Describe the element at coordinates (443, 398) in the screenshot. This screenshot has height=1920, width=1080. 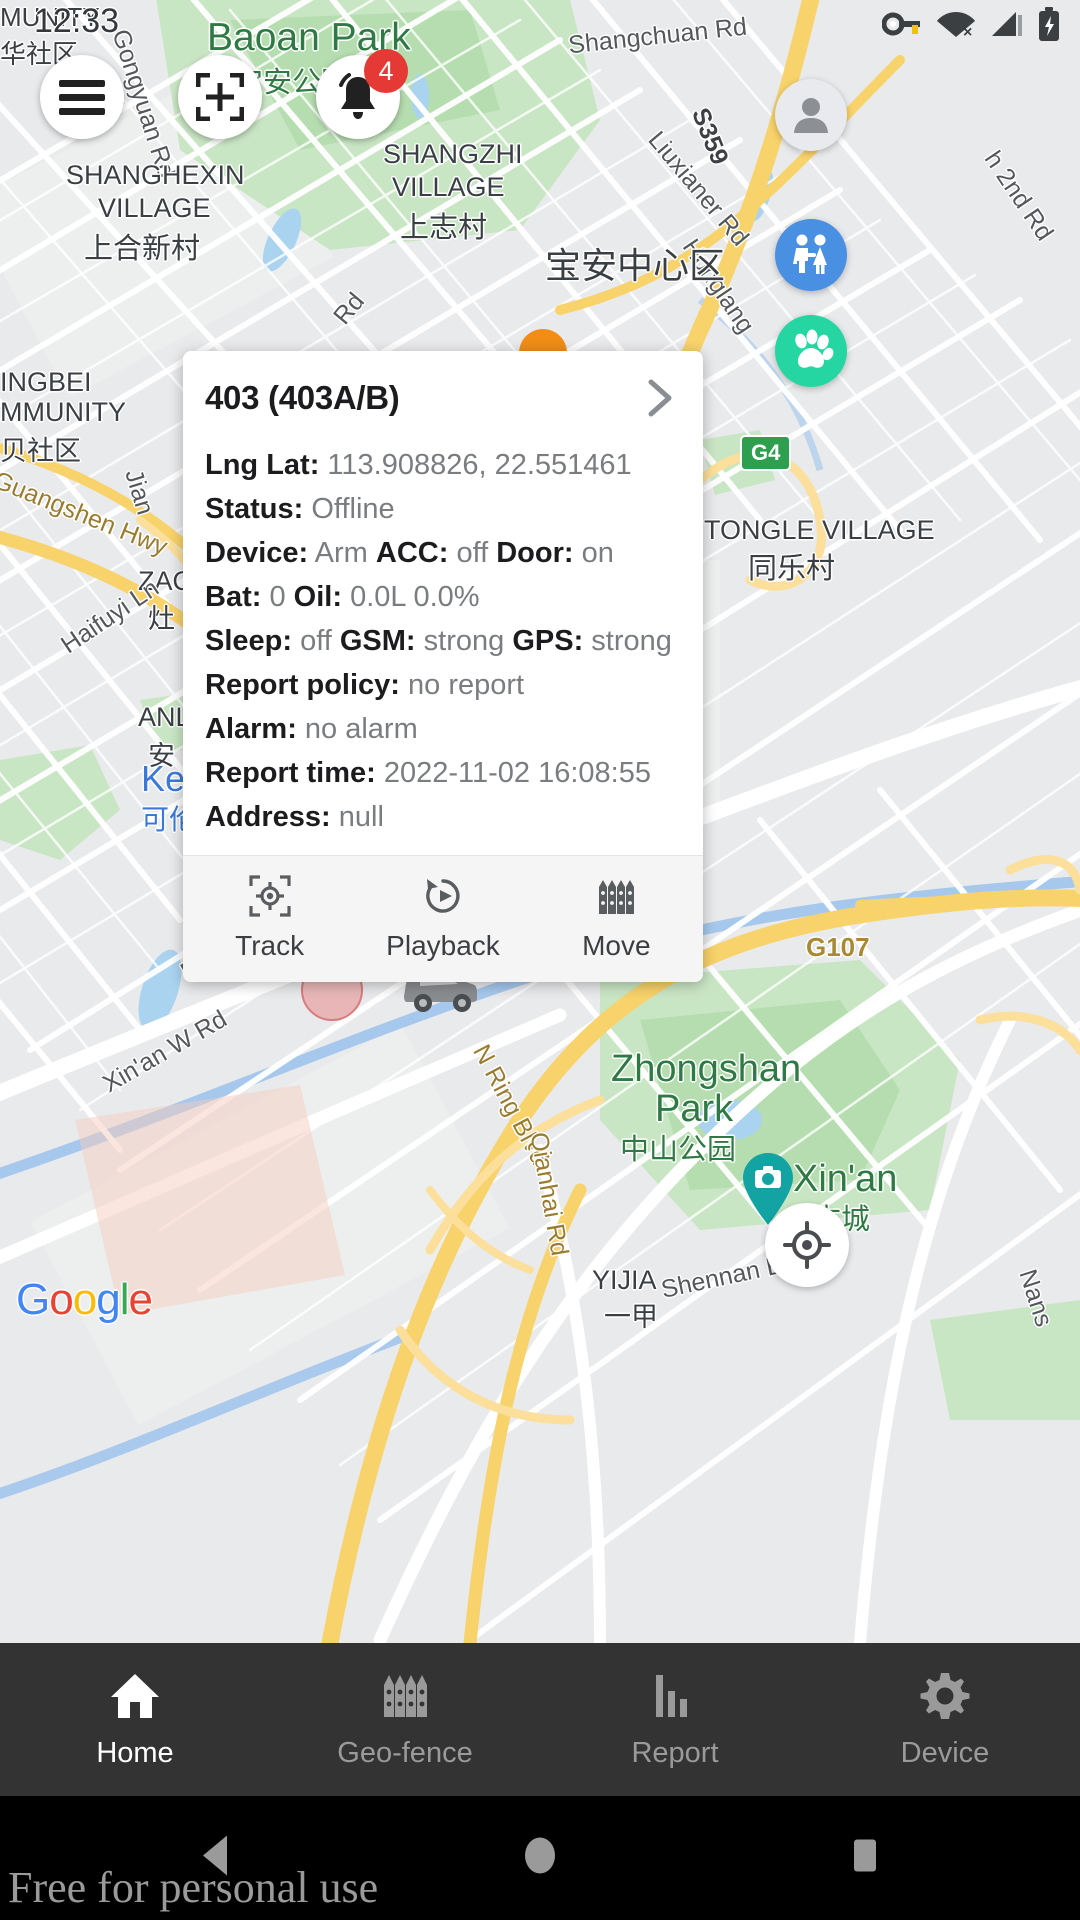
I see `device-info-header: 403 (403A/B)` at that location.